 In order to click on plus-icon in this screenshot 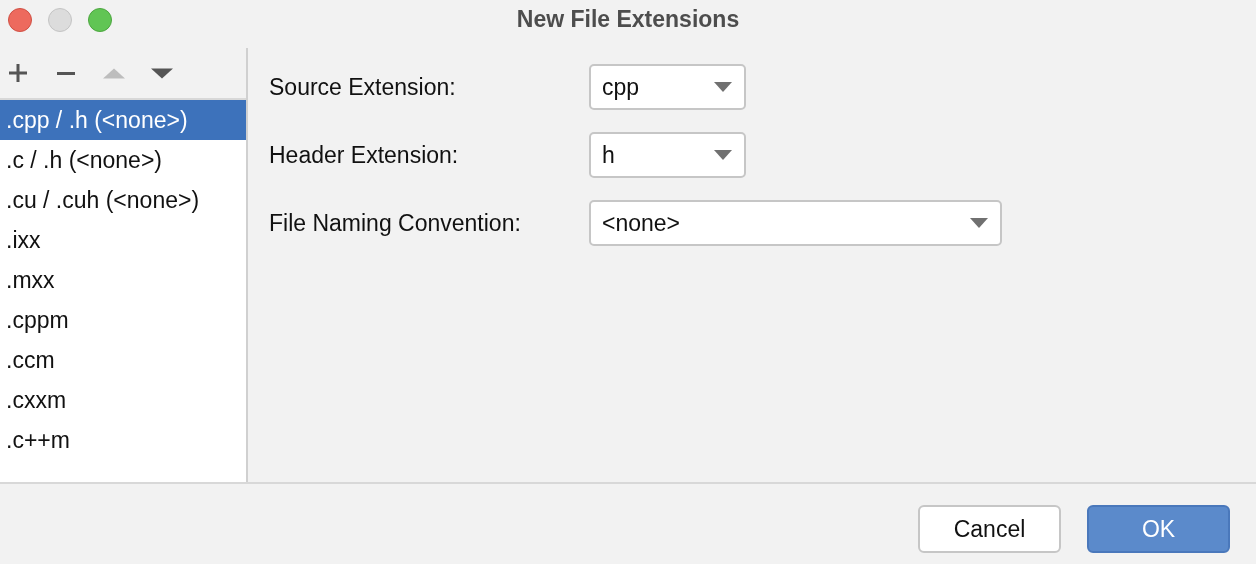, I will do `click(18, 73)`.